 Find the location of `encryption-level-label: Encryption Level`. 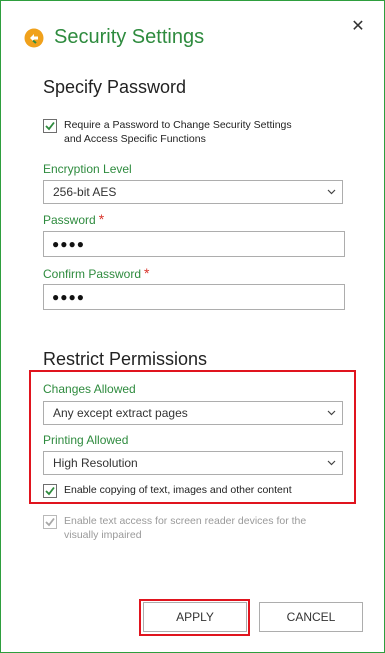

encryption-level-label: Encryption Level is located at coordinates (87, 169).